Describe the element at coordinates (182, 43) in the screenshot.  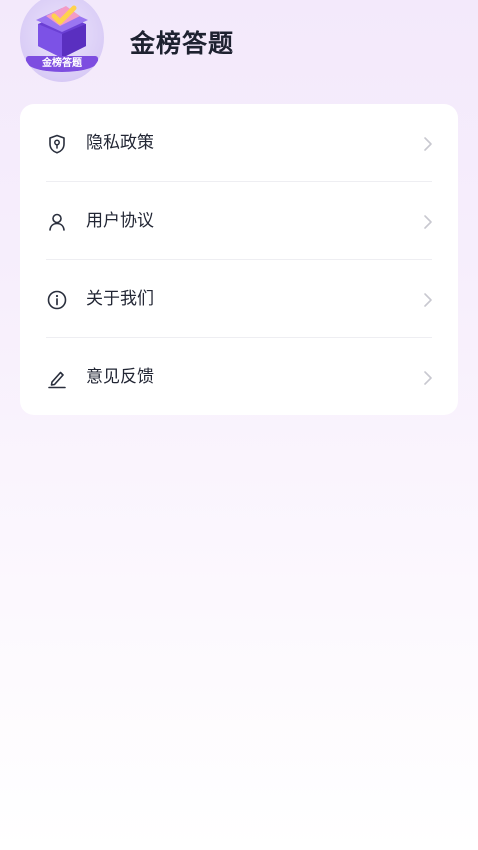
I see `app-title: 金榜答题` at that location.